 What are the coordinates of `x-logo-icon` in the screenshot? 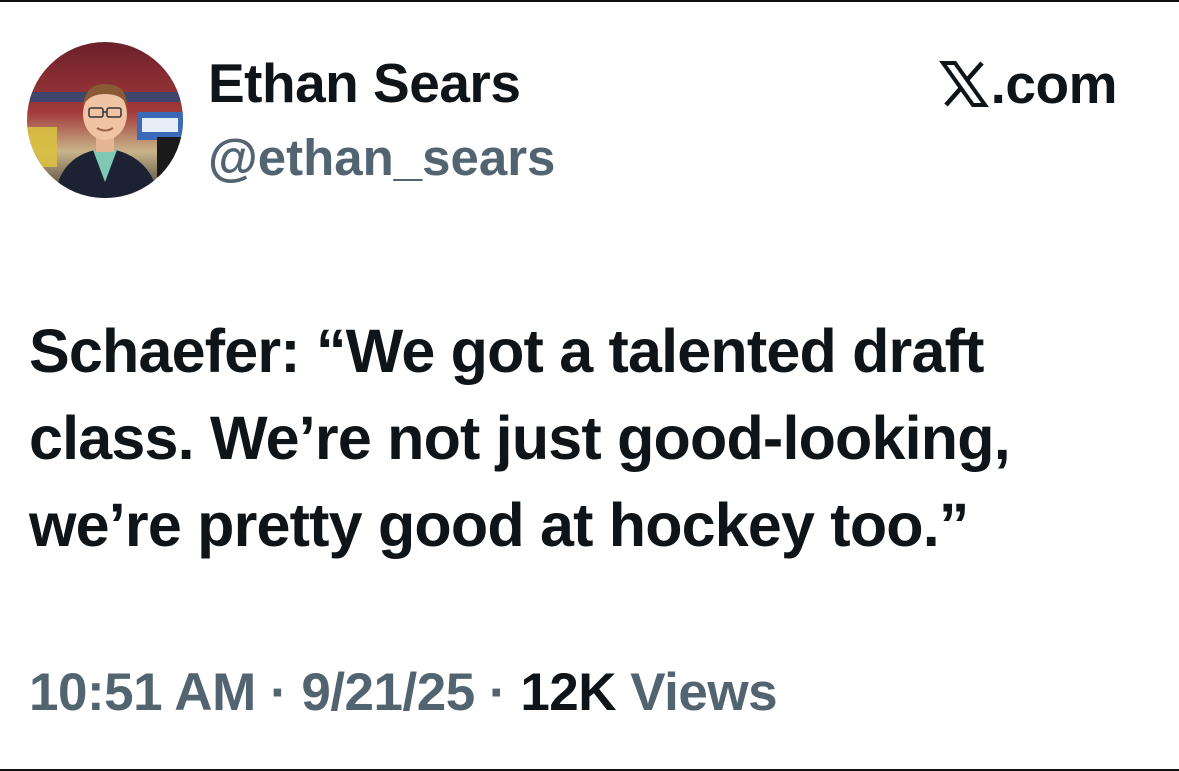 It's located at (963, 84).